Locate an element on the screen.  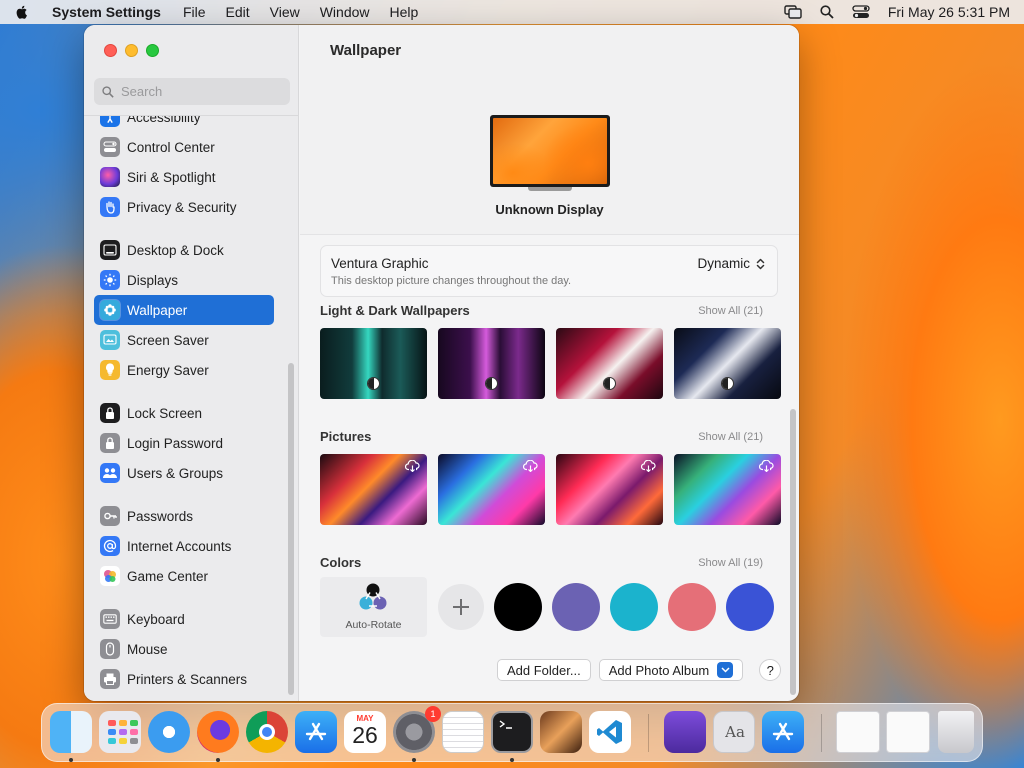
light-dark-badge-icon is located at coordinates (373, 383).